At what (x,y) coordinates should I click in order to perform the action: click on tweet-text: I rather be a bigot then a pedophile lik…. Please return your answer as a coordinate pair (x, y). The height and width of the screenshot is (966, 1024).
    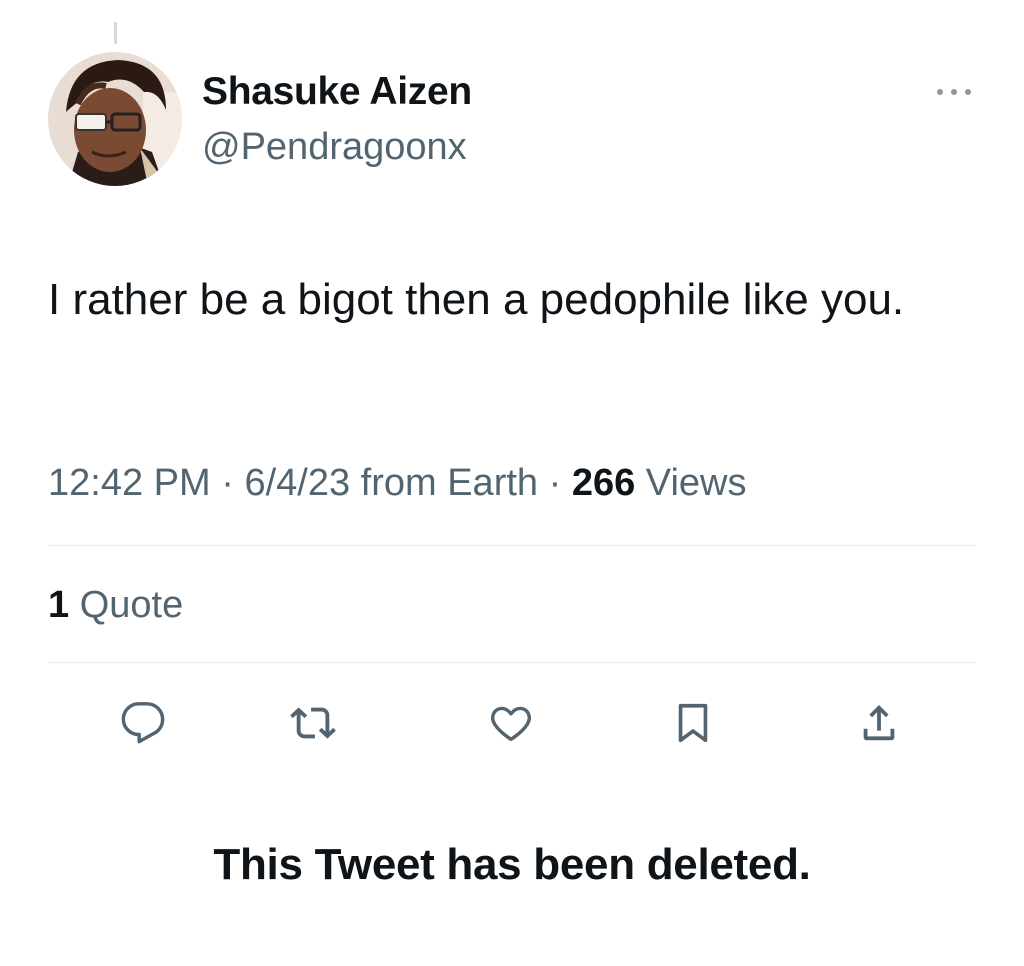
    Looking at the image, I should click on (476, 299).